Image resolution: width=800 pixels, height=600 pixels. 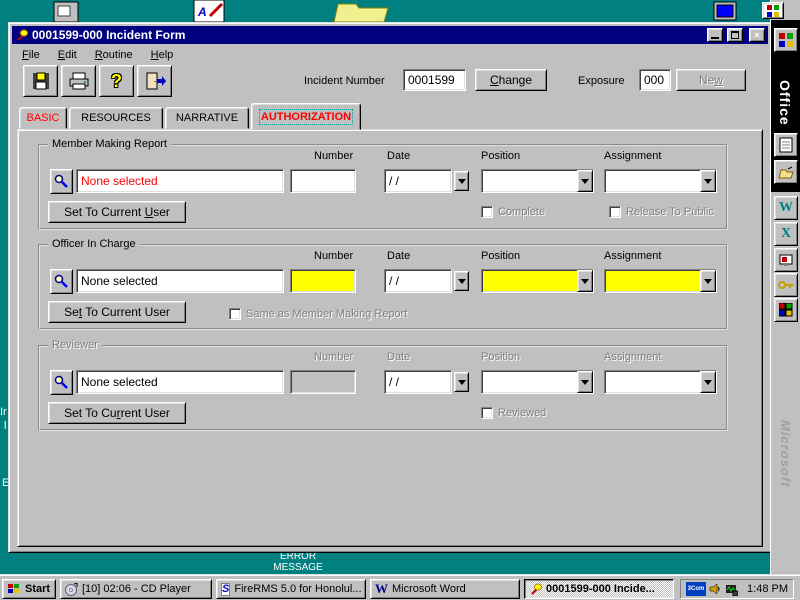 I want to click on system-tray: 3Com 1:48 PM, so click(x=737, y=589).